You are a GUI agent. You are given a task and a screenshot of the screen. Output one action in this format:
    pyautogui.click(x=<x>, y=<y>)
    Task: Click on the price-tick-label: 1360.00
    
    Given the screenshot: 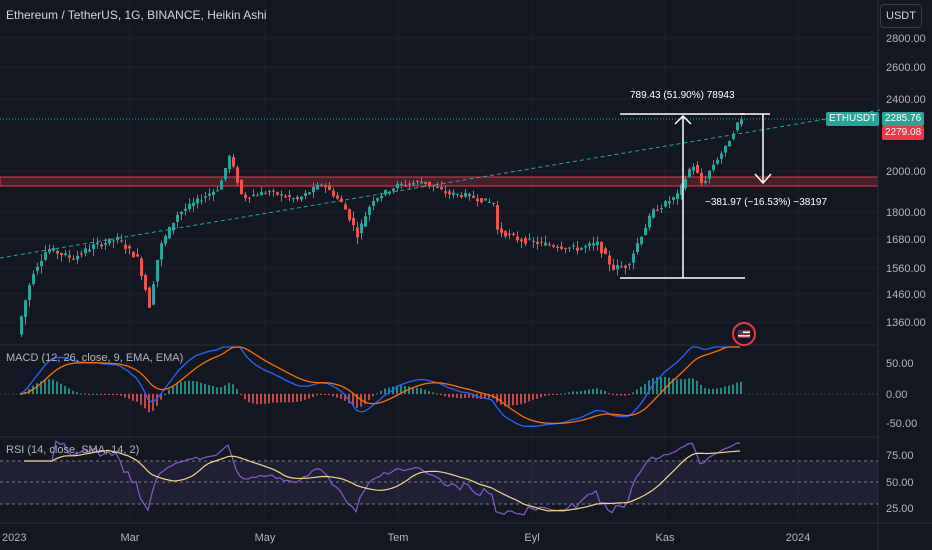 What is the action you would take?
    pyautogui.click(x=906, y=323)
    